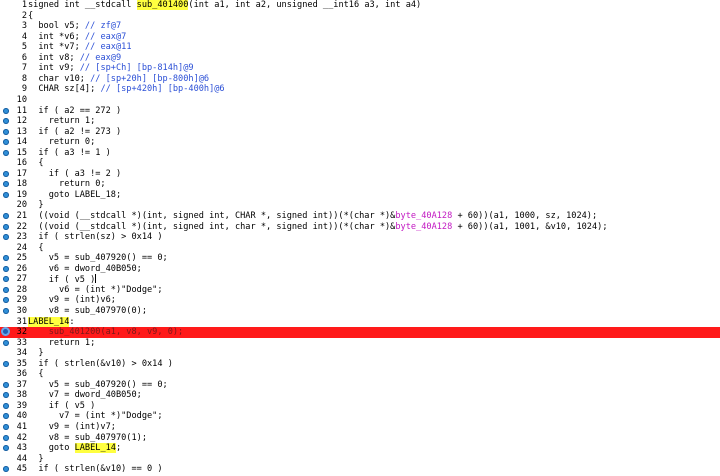 This screenshot has height=476, width=720. Describe the element at coordinates (14, 132) in the screenshot. I see `line-gutter: 13` at that location.